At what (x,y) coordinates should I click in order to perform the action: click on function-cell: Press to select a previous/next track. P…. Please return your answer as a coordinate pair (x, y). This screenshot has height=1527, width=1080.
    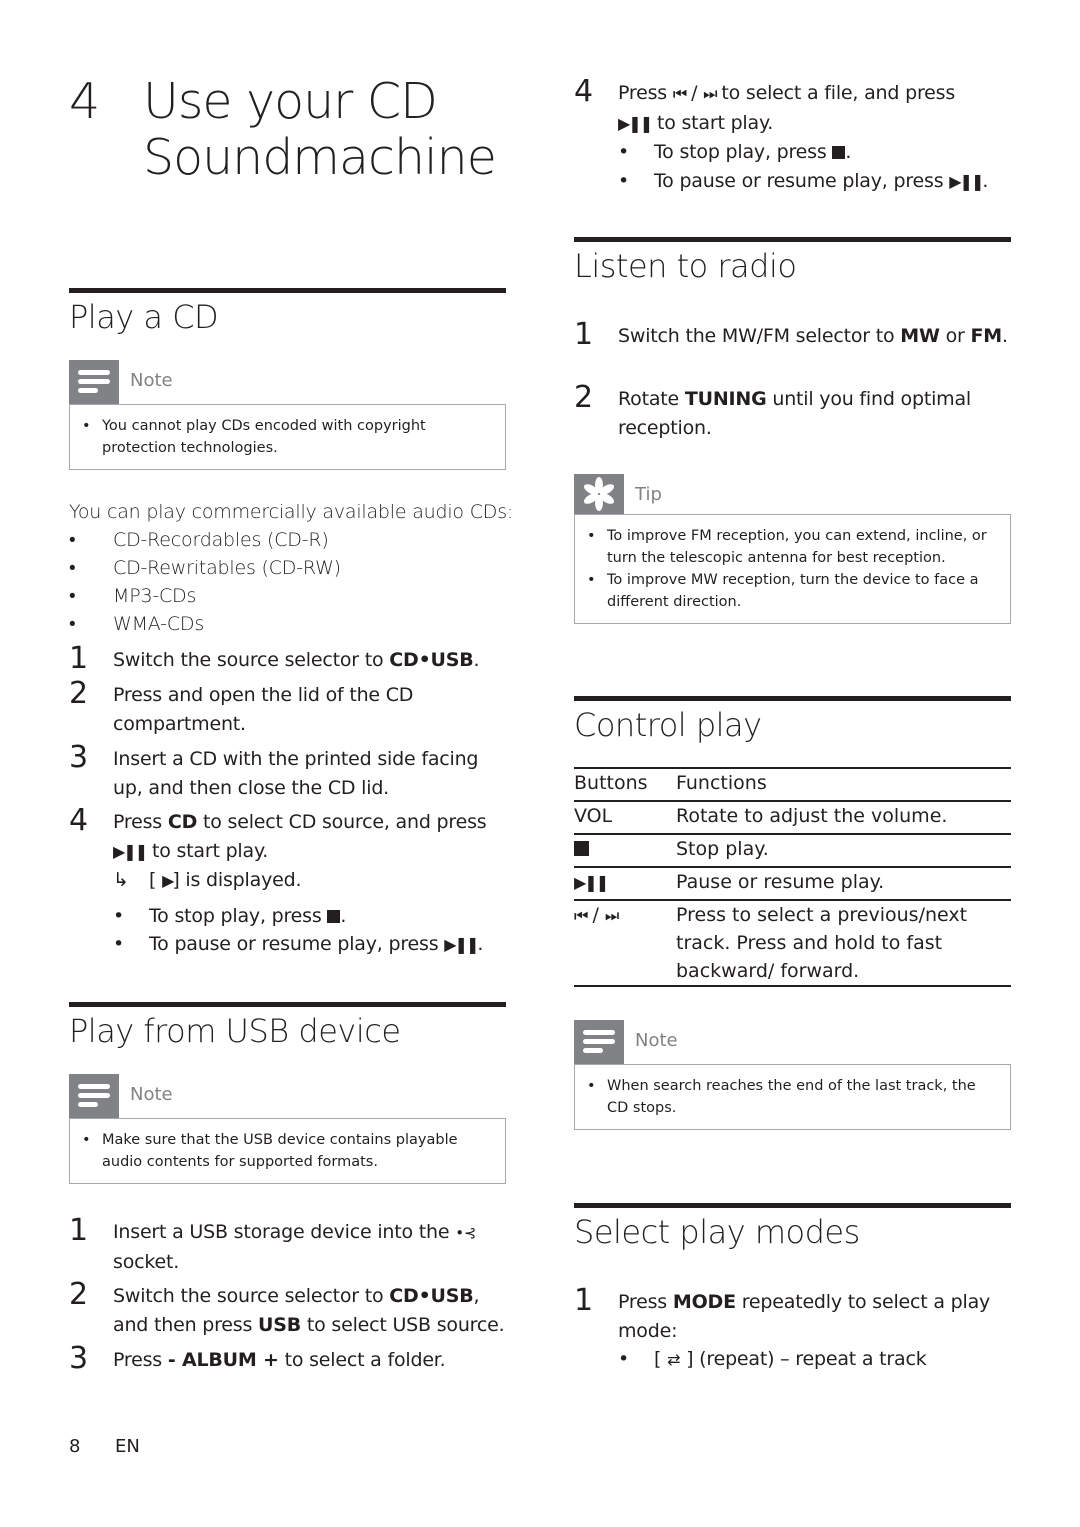
    Looking at the image, I should click on (843, 943).